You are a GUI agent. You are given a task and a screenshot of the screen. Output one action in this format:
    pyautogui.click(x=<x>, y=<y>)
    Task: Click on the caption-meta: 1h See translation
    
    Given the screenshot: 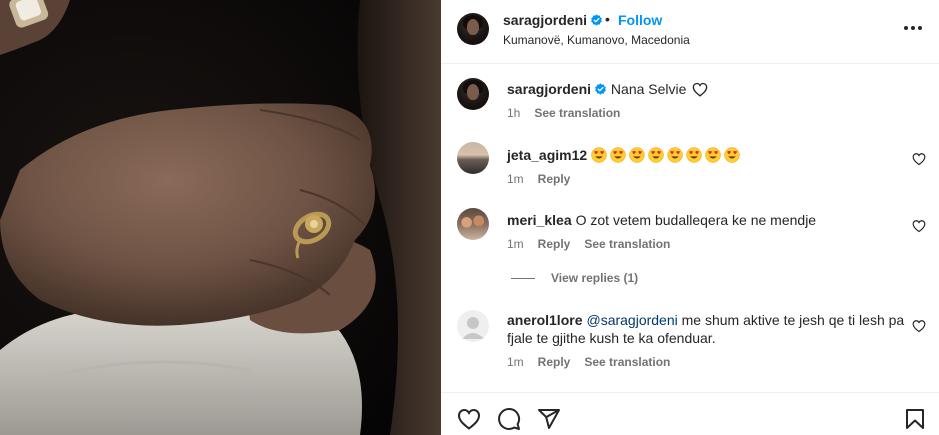 What is the action you would take?
    pyautogui.click(x=563, y=113)
    